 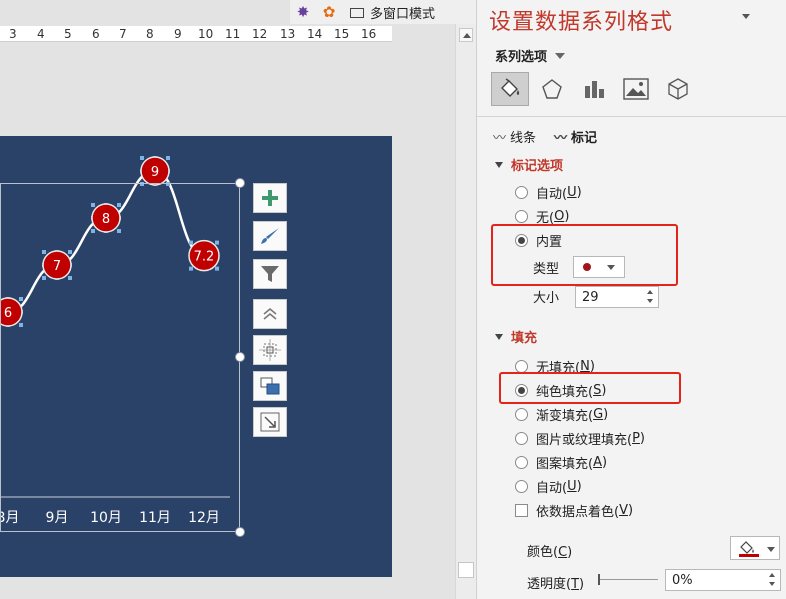 I want to click on multi-window-mode-button: 多窗口模式, so click(x=388, y=12).